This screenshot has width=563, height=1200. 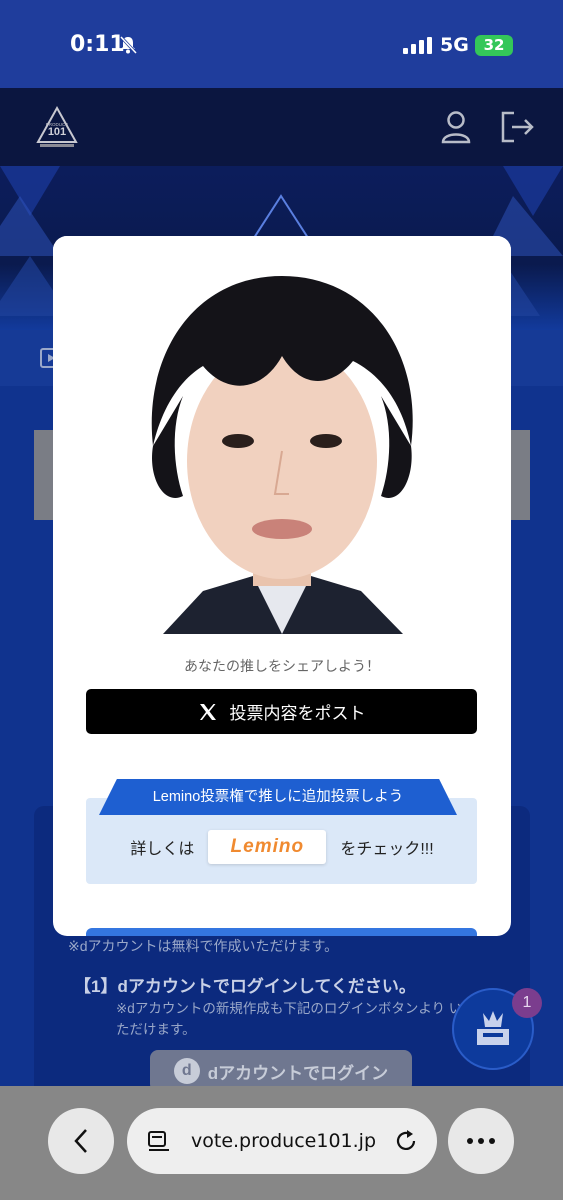 I want to click on battery-indicator: 32, so click(x=494, y=45).